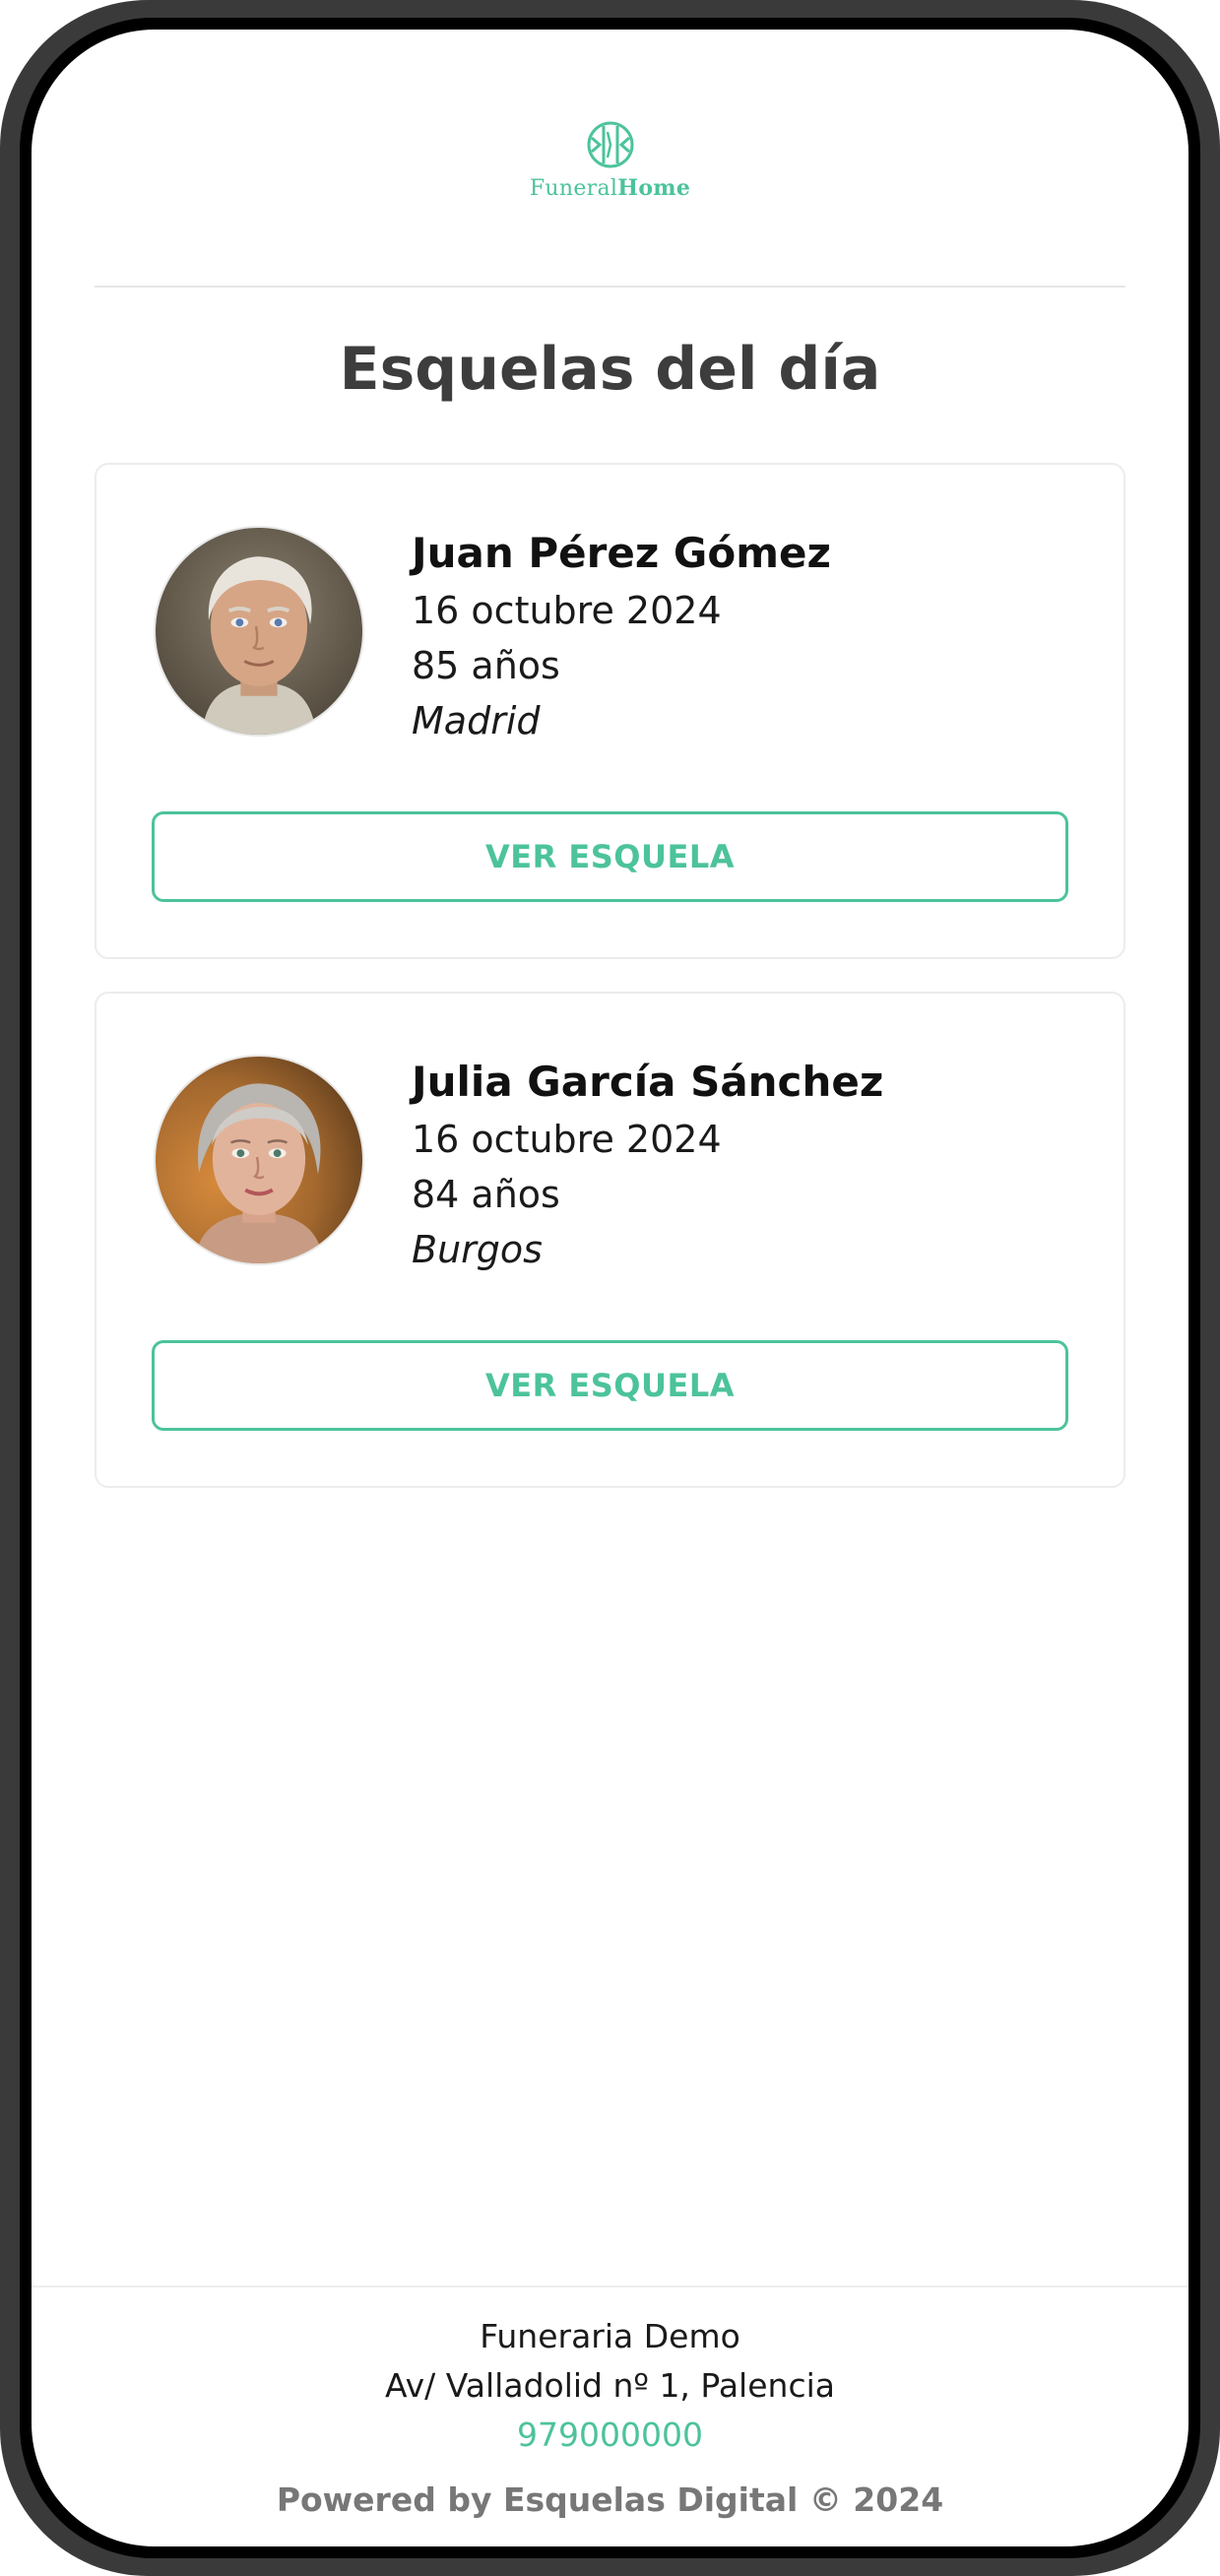 This screenshot has height=2576, width=1220. I want to click on deceased-age: 84 años, so click(486, 1194).